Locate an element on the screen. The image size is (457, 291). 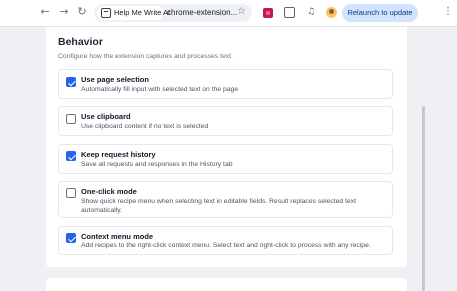
profile-avatar is located at coordinates (331, 12).